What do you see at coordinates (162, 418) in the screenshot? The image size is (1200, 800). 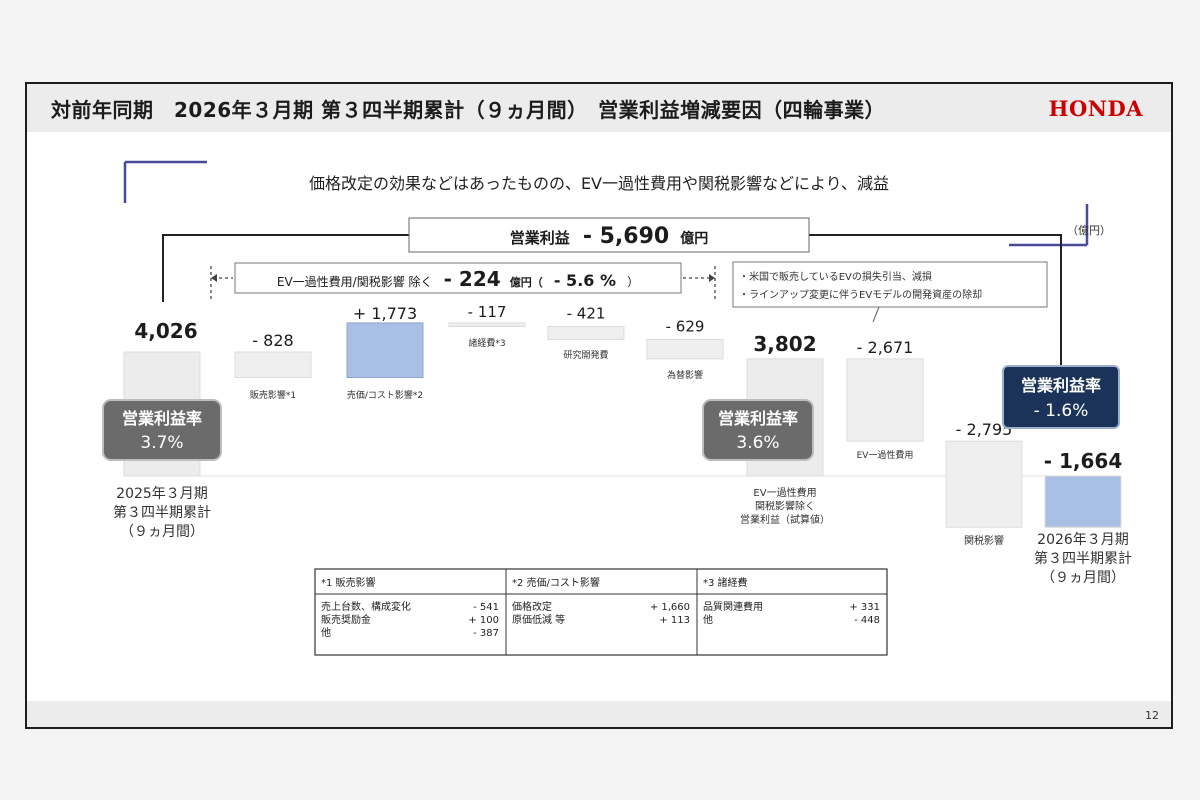 I see `margin-label-fy25: 営業利益率` at bounding box center [162, 418].